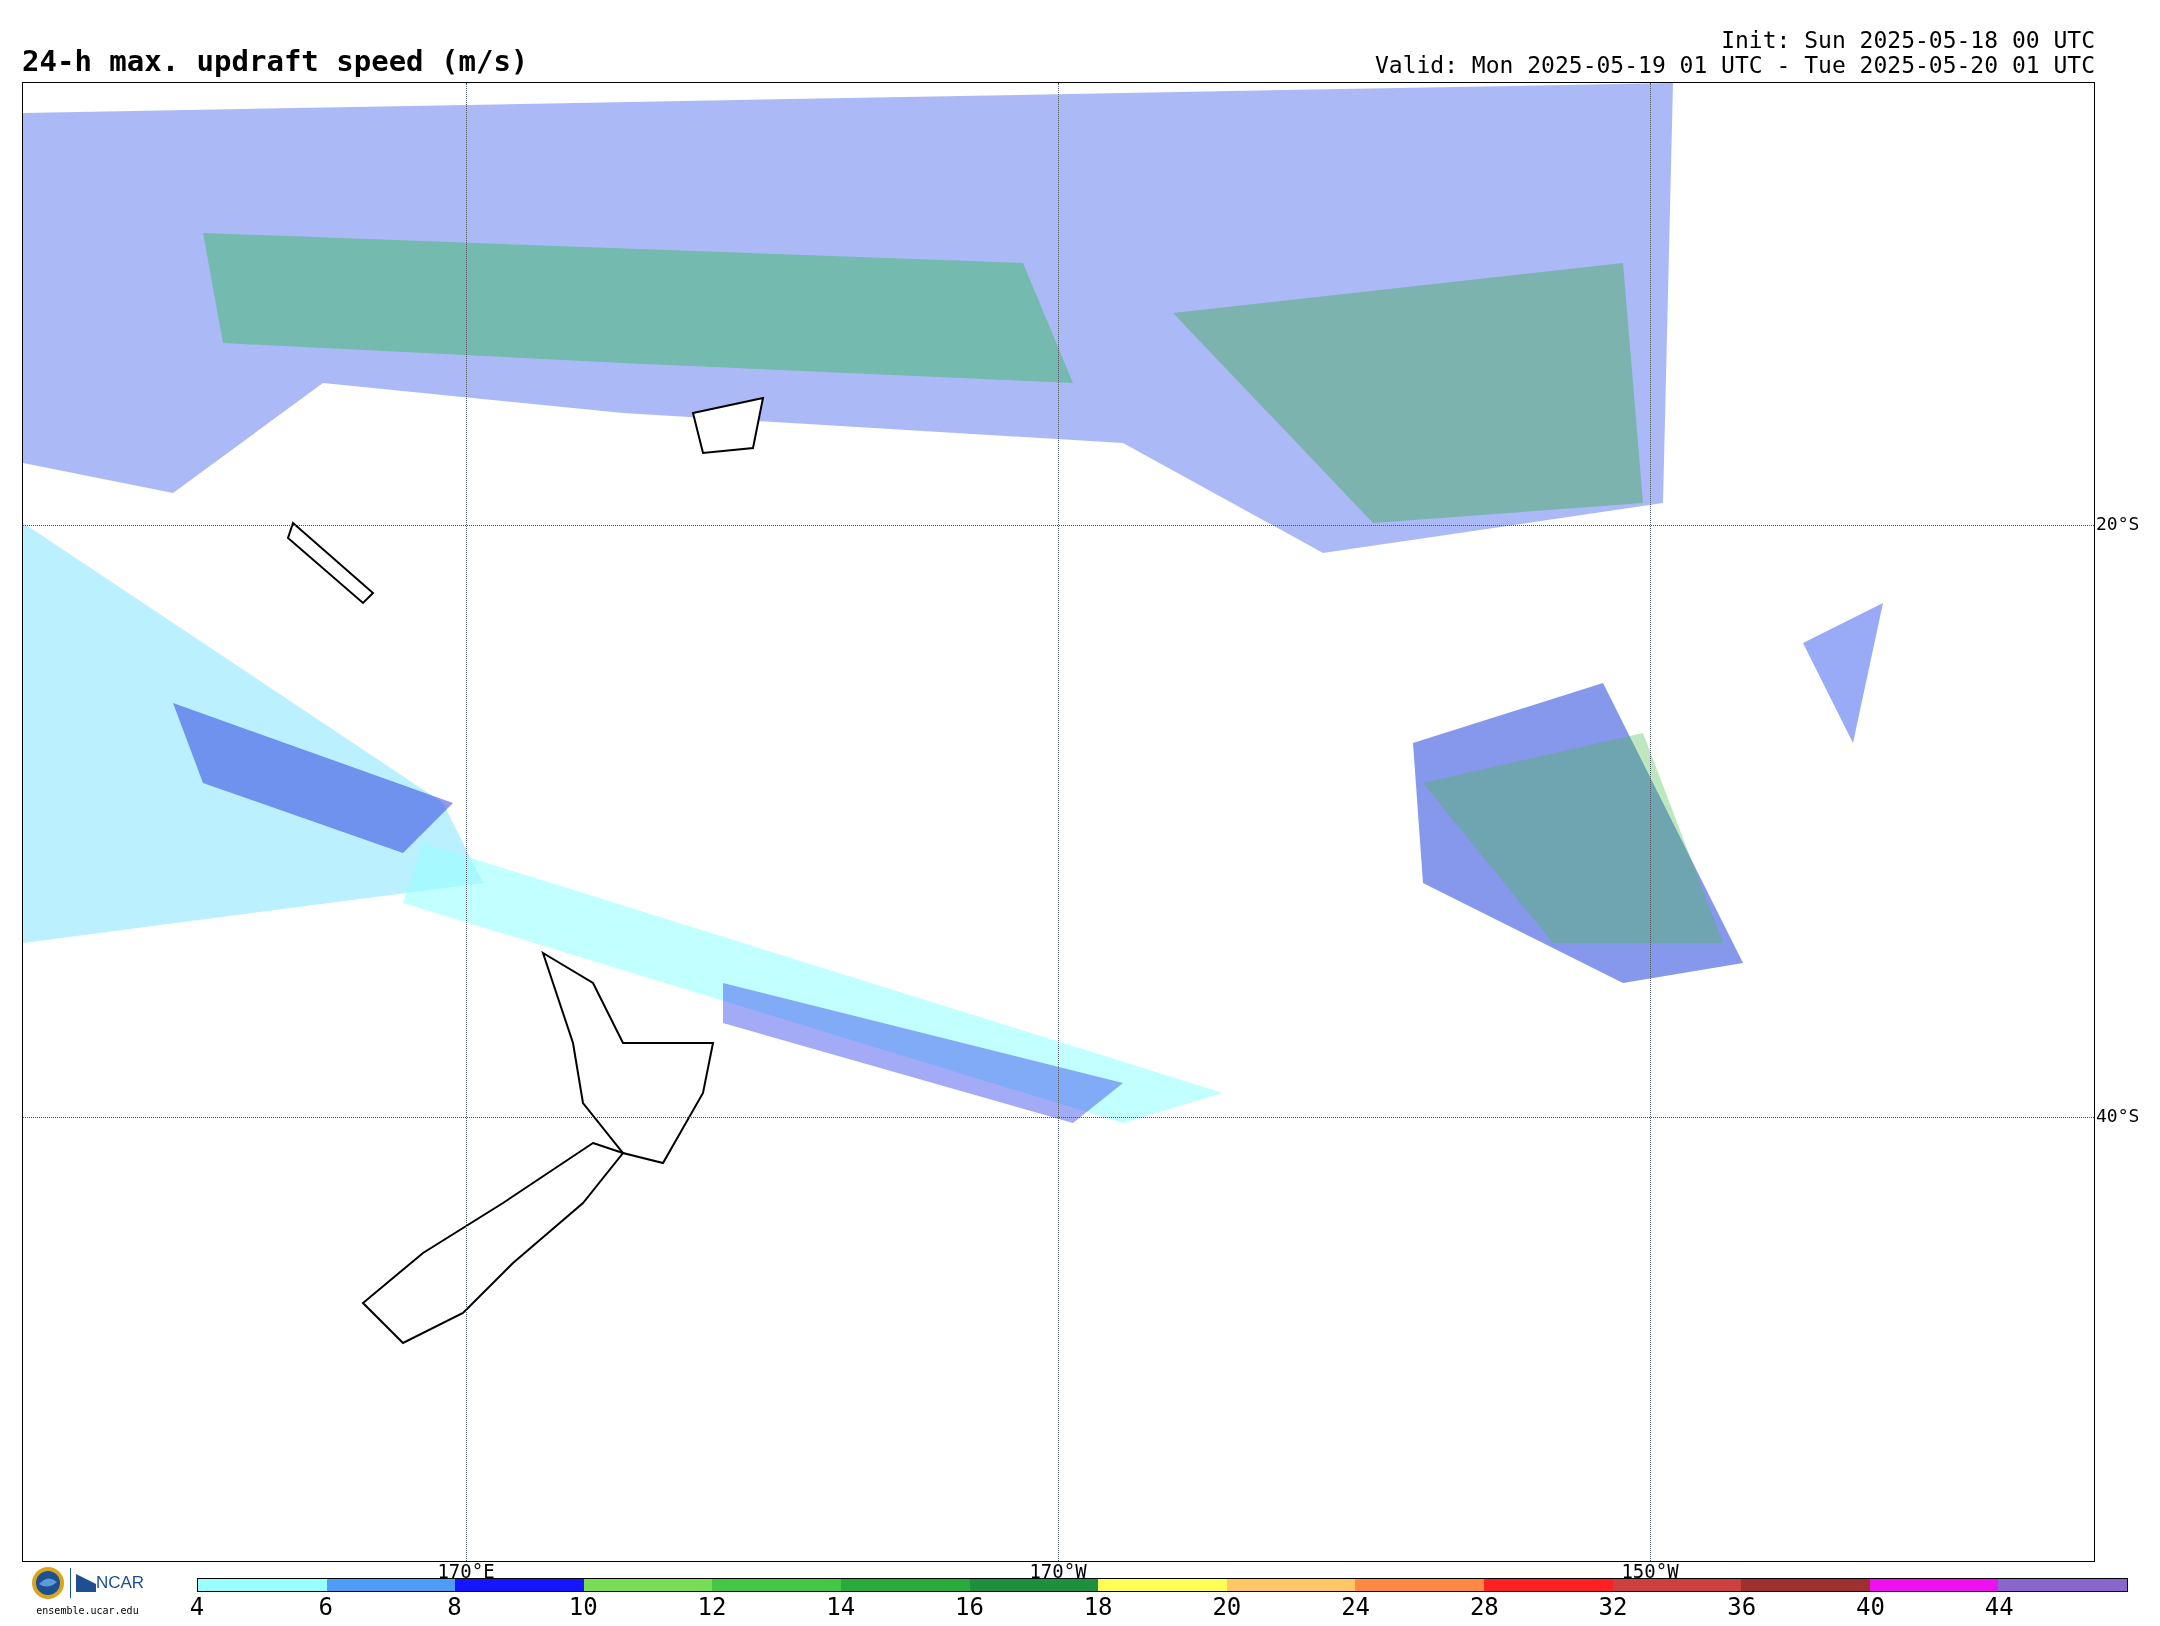 The image size is (2160, 1626). Describe the element at coordinates (466, 1571) in the screenshot. I see `longitude-label: 170°E` at that location.